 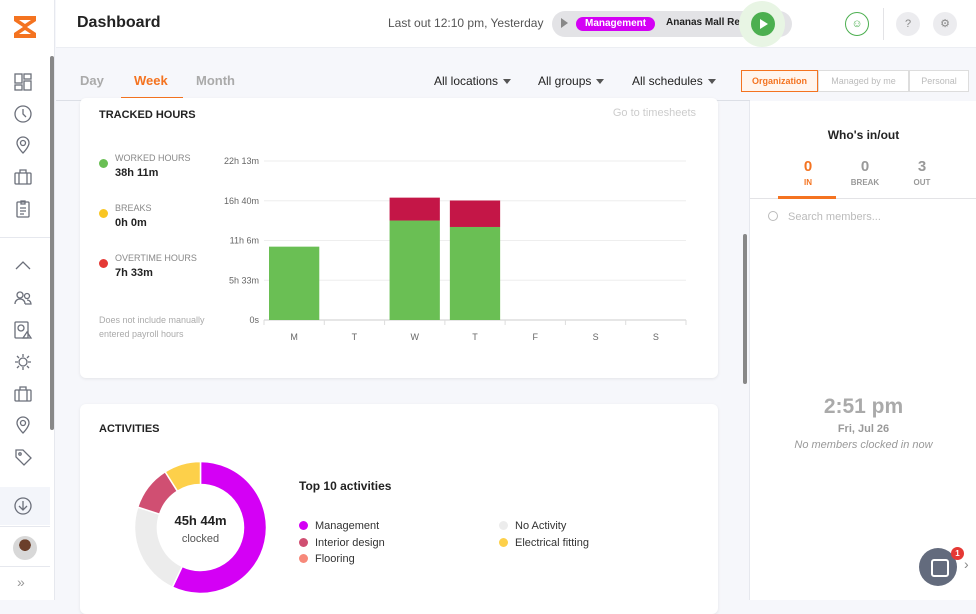 I want to click on in-count-tab: 0 IN, so click(x=808, y=172).